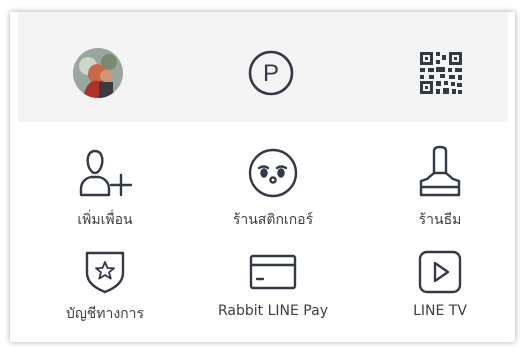  Describe the element at coordinates (106, 173) in the screenshot. I see `add-friend-icon` at that location.